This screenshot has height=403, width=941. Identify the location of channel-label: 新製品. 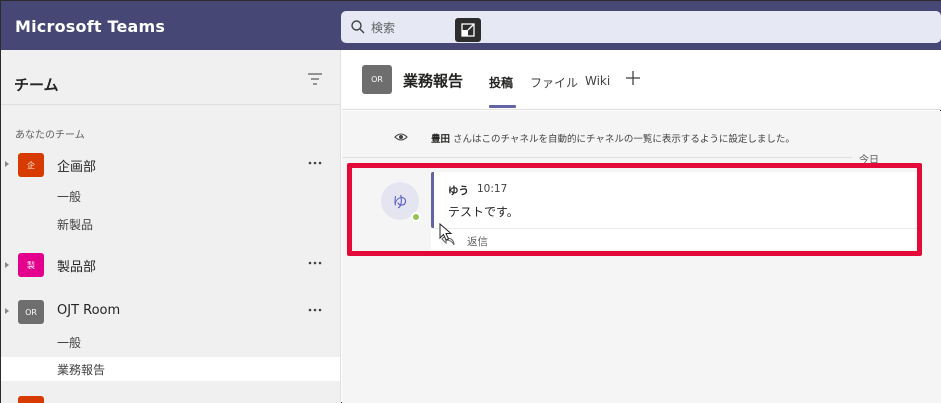
(75, 225).